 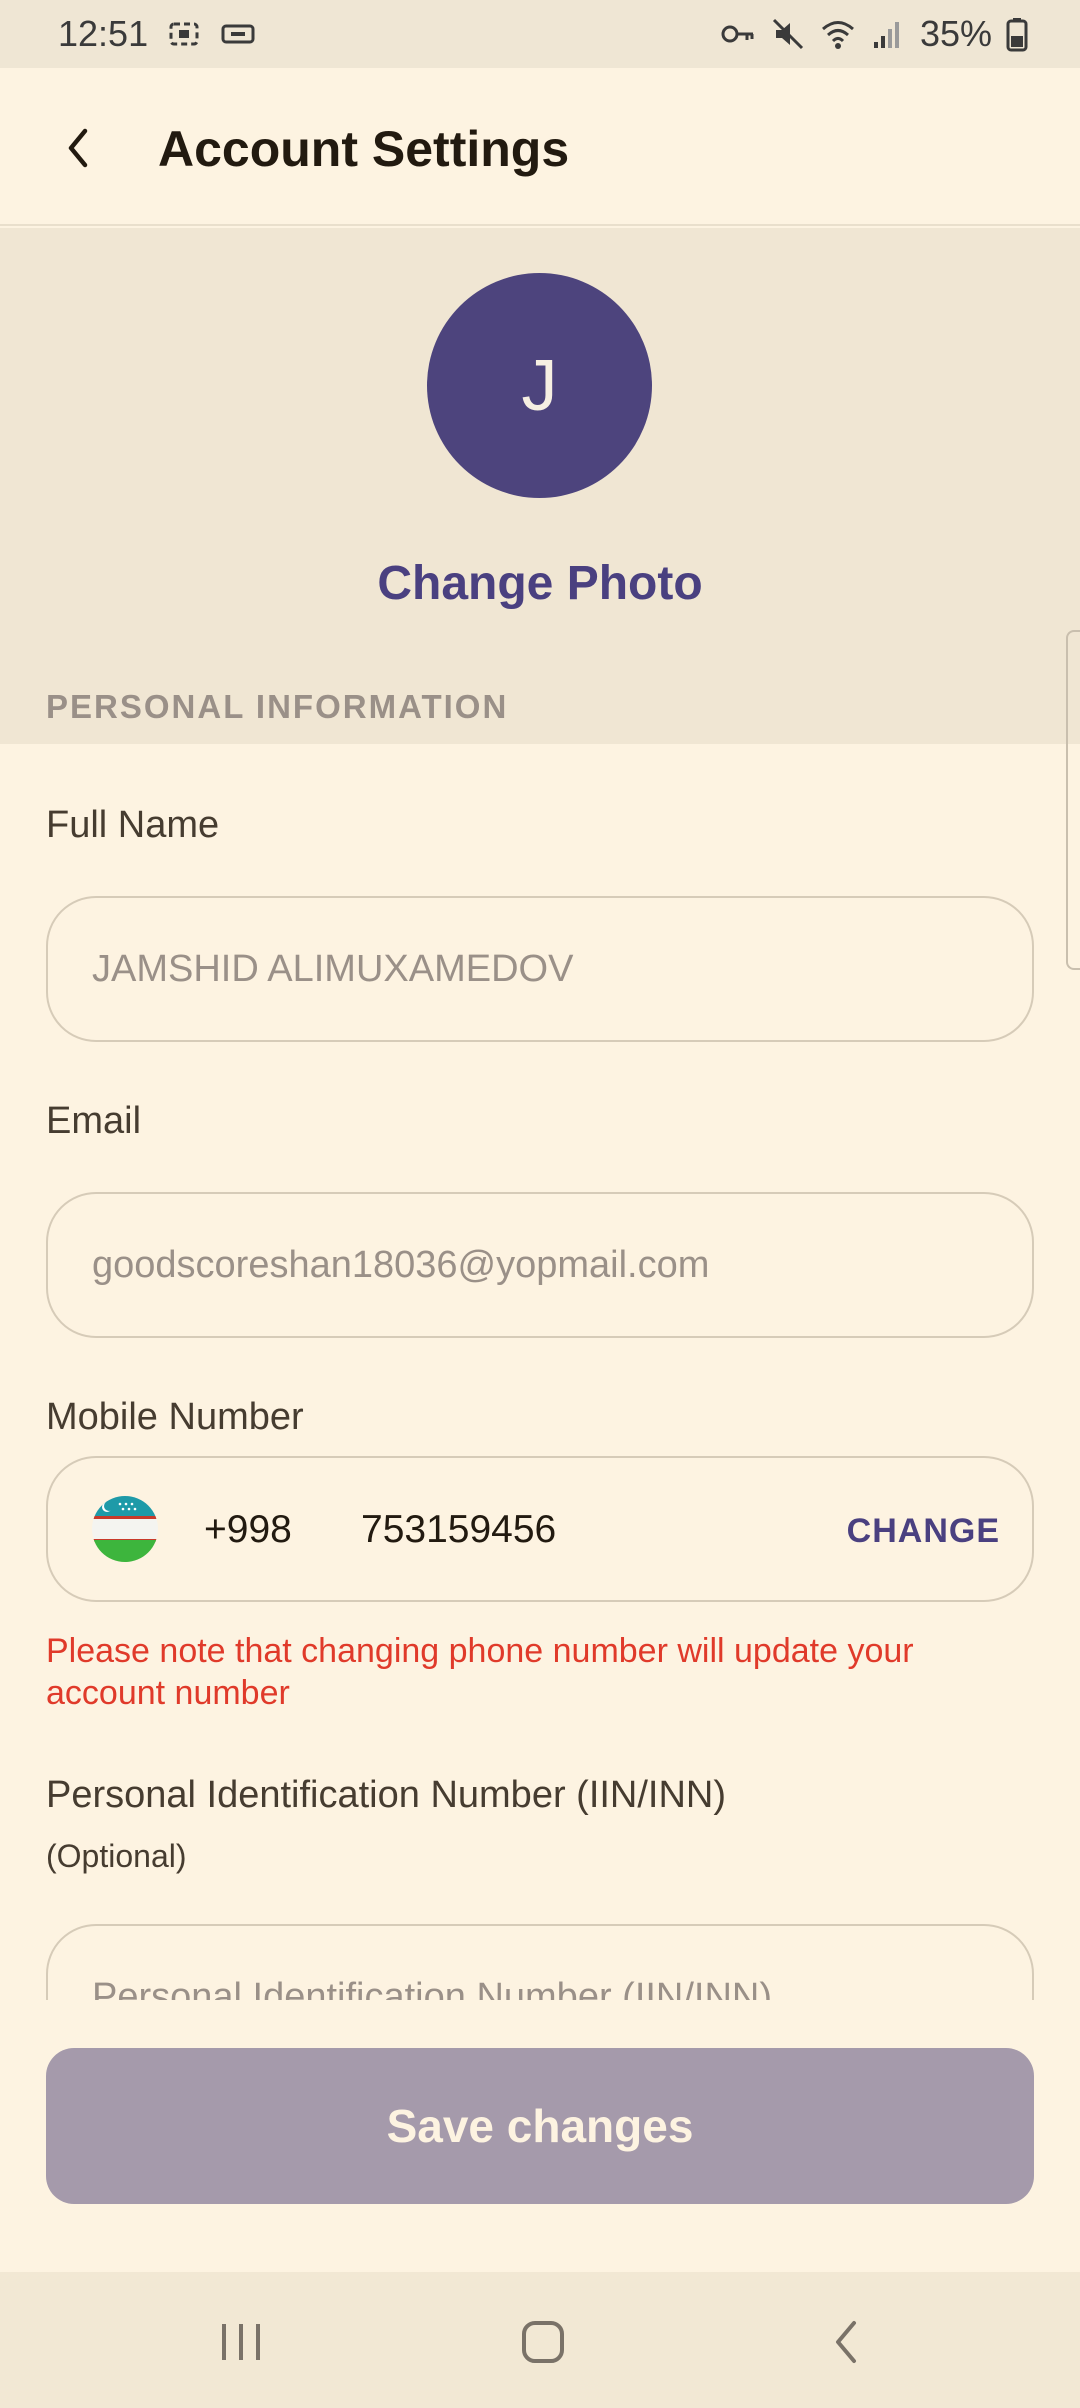 I want to click on status-time: 12:51, so click(x=103, y=33).